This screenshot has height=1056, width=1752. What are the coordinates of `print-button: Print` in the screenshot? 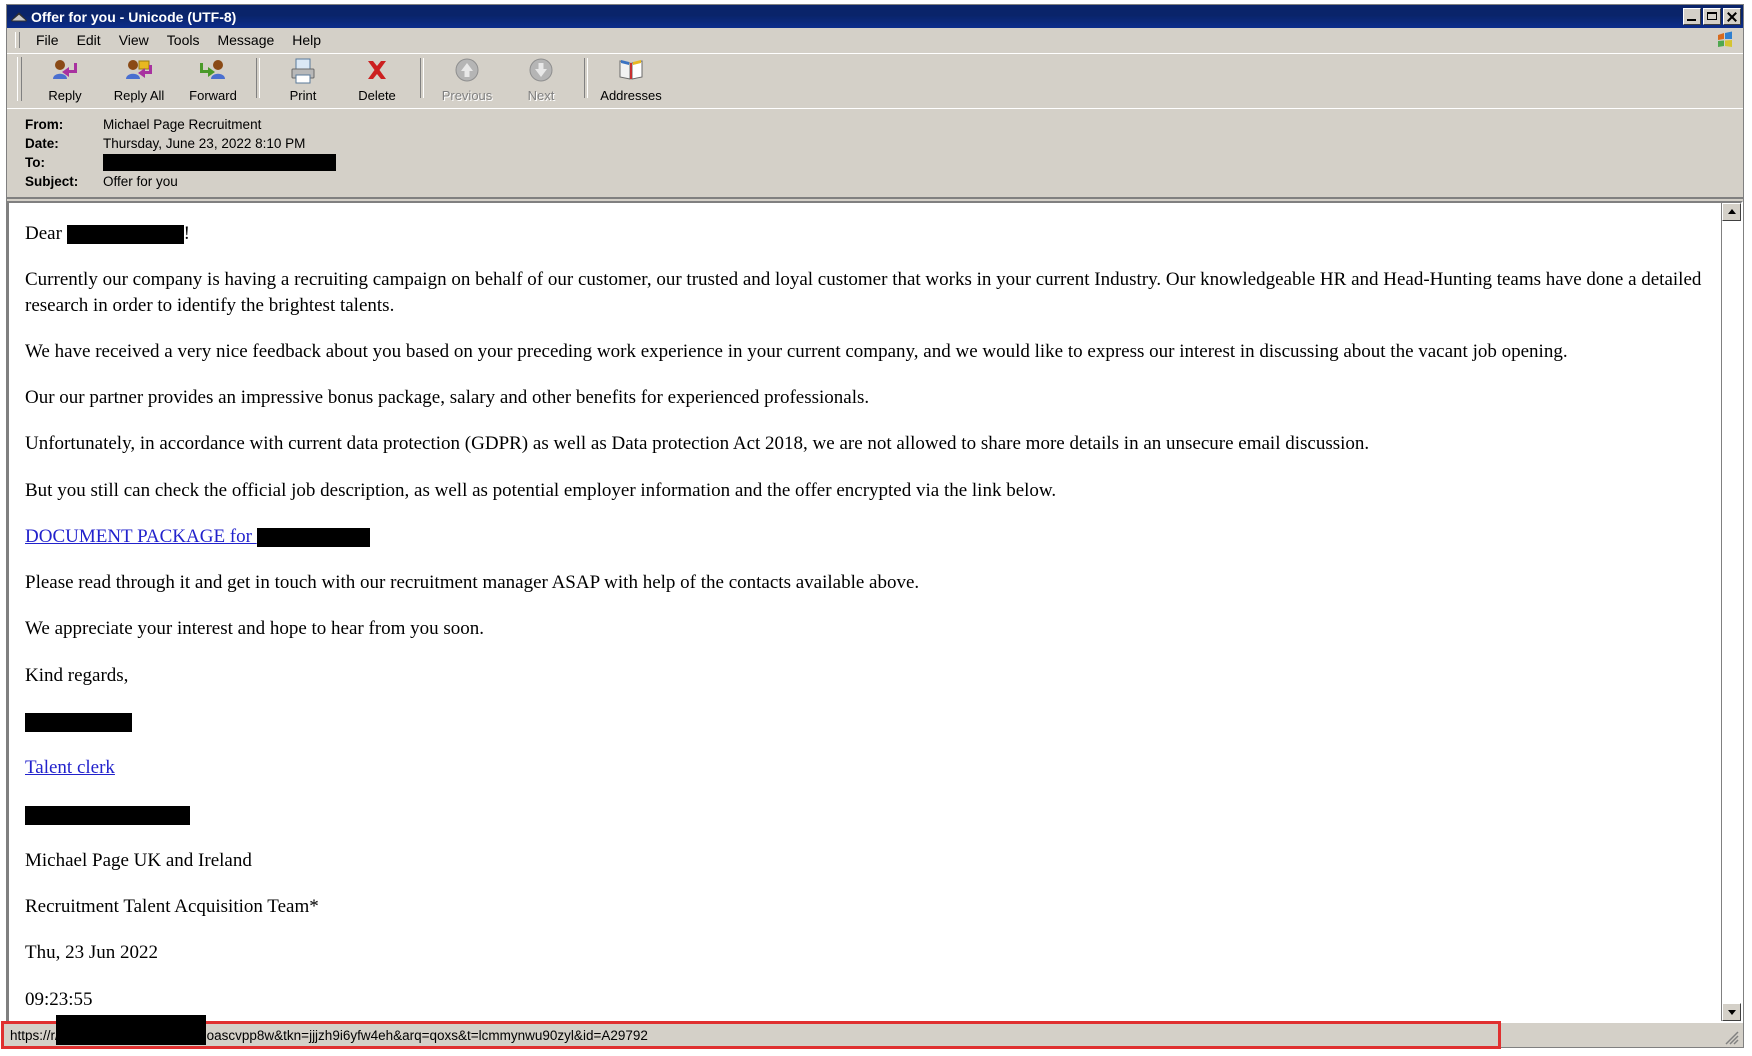 It's located at (303, 79).